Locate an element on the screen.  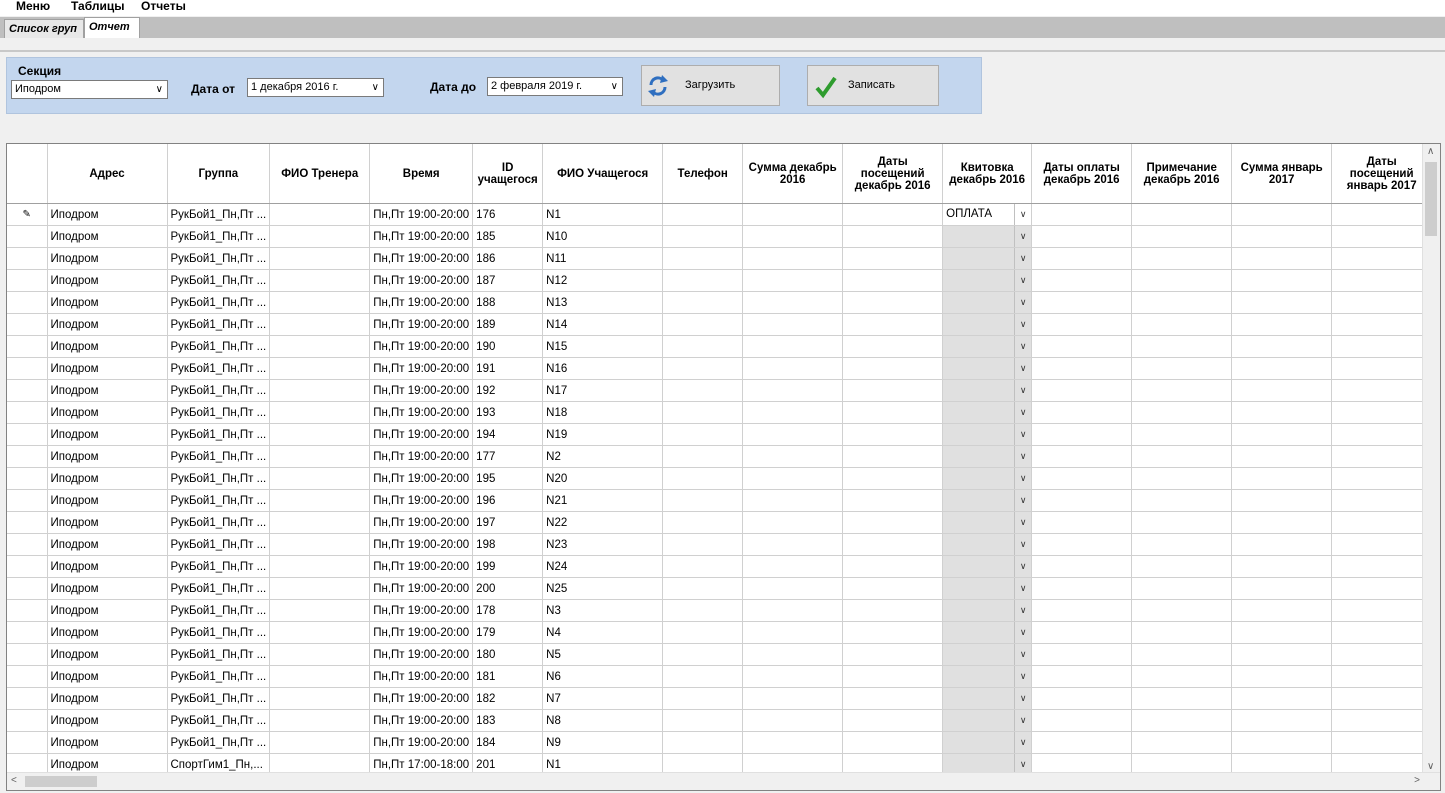
vertical-scroll-thumb is located at coordinates (1431, 199).